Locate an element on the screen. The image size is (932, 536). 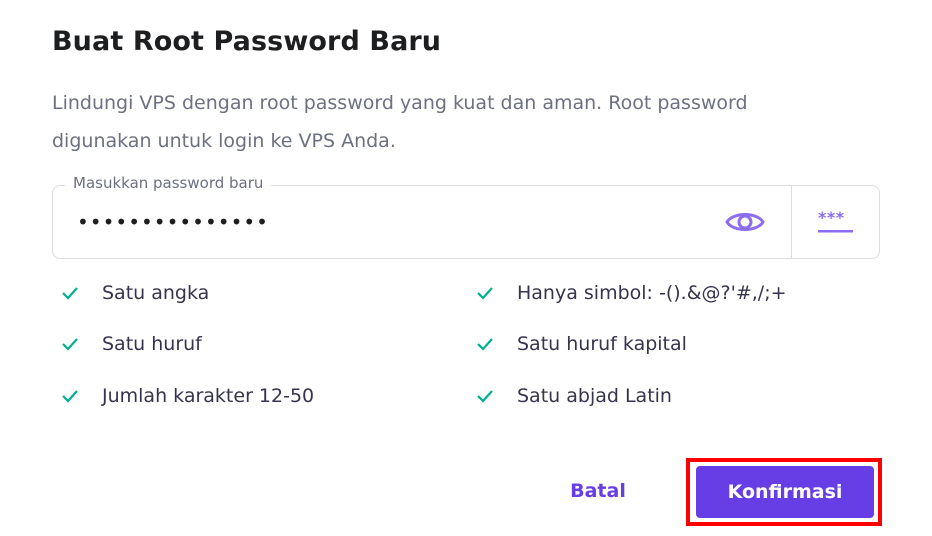
requirement-item: Jumlah karakter 12-50 is located at coordinates (187, 396).